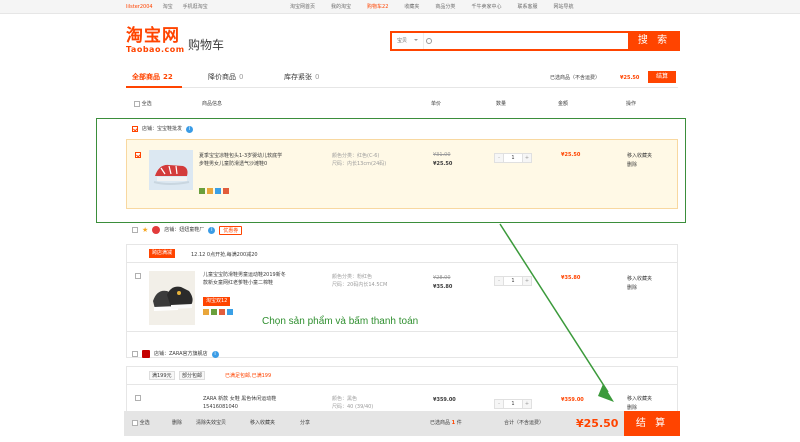  I want to click on checkout-button: 结 算, so click(652, 423).